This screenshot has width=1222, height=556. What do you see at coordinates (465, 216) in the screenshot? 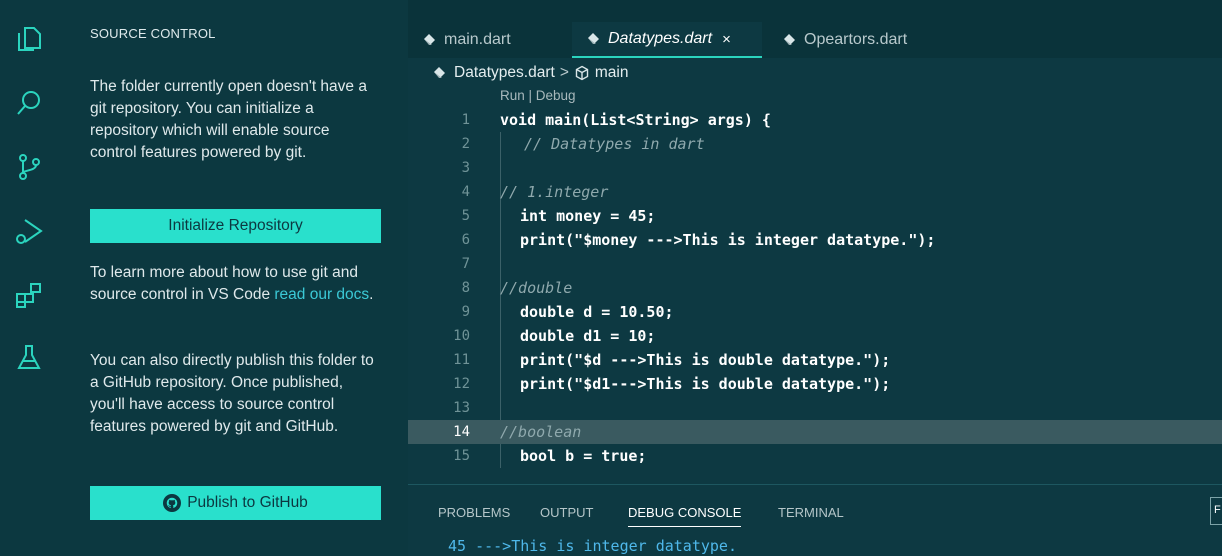
I see `line-number: 5` at bounding box center [465, 216].